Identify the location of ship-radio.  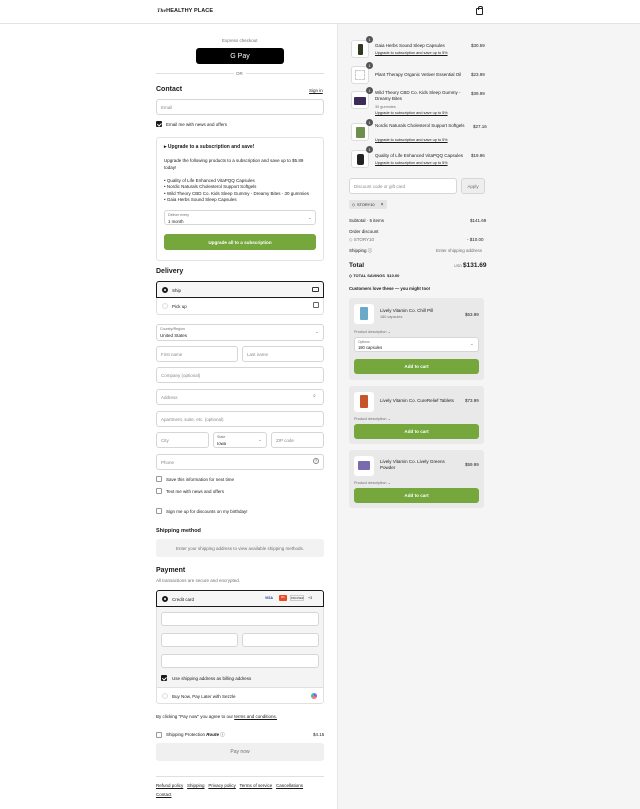
(165, 290).